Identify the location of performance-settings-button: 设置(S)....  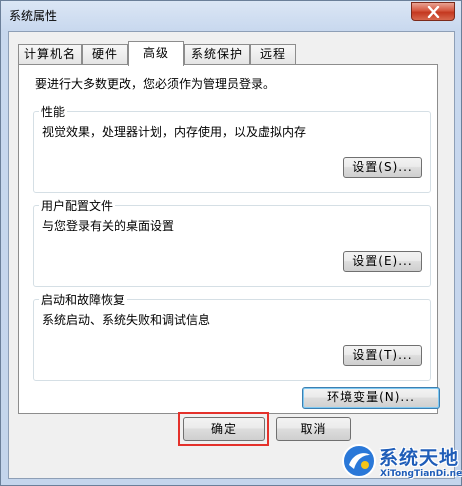
(382, 167).